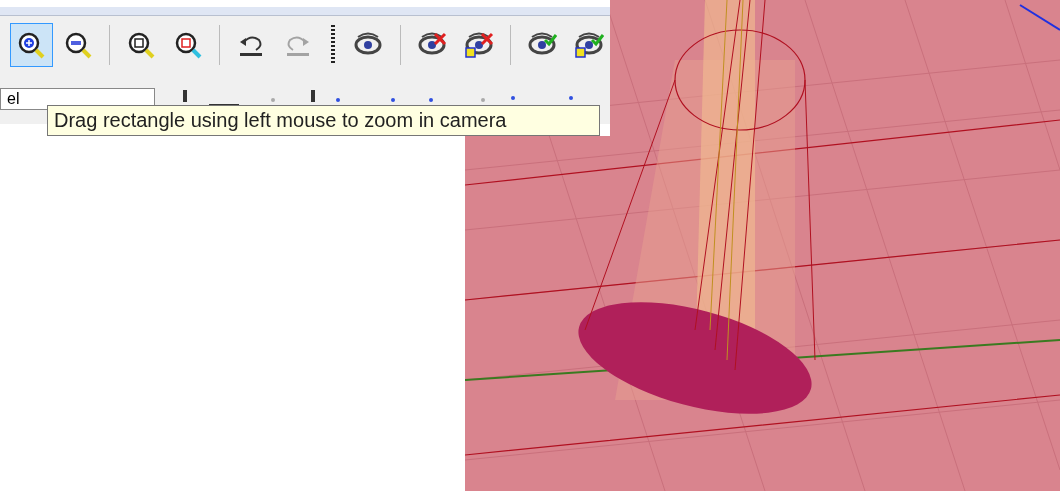 Image resolution: width=1060 pixels, height=491 pixels. I want to click on zoom-fit-icon, so click(141, 45).